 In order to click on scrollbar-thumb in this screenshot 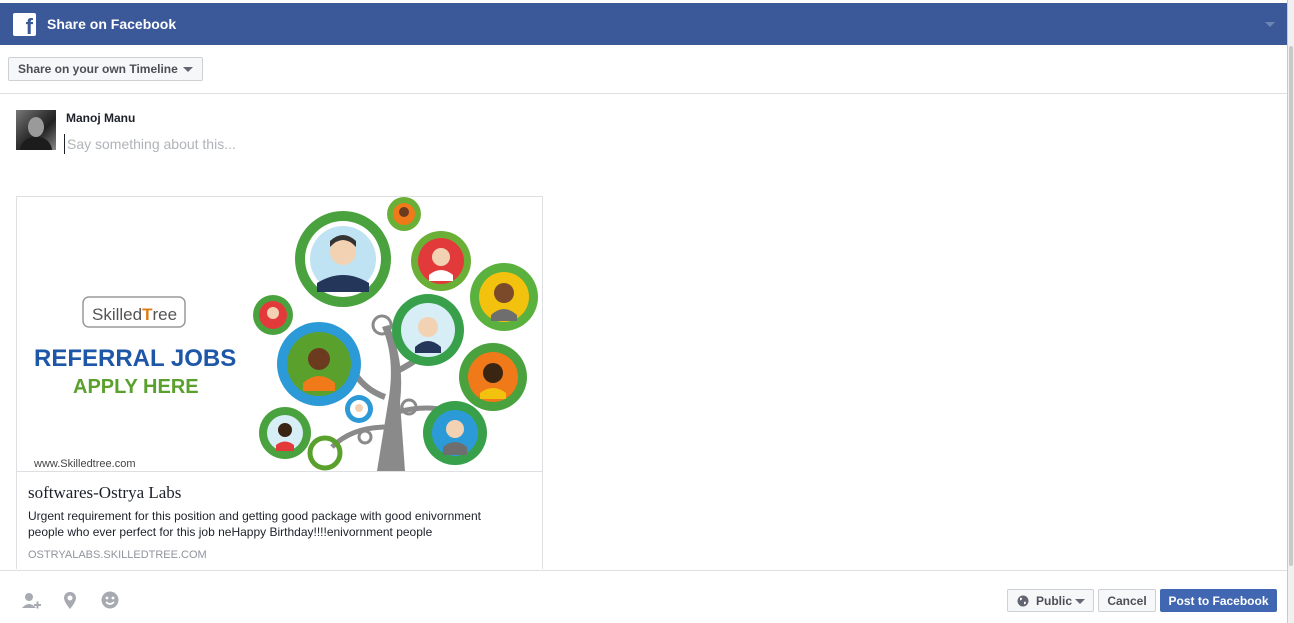, I will do `click(1291, 306)`.